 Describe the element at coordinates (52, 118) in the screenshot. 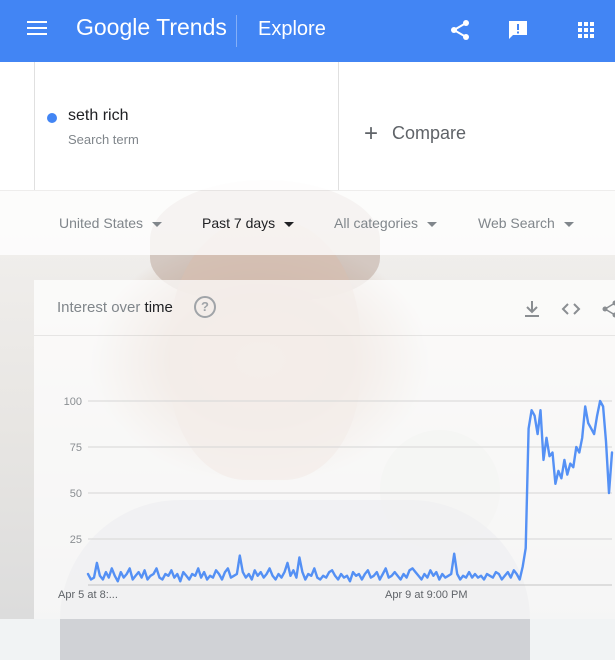

I see `term-color-dot` at that location.